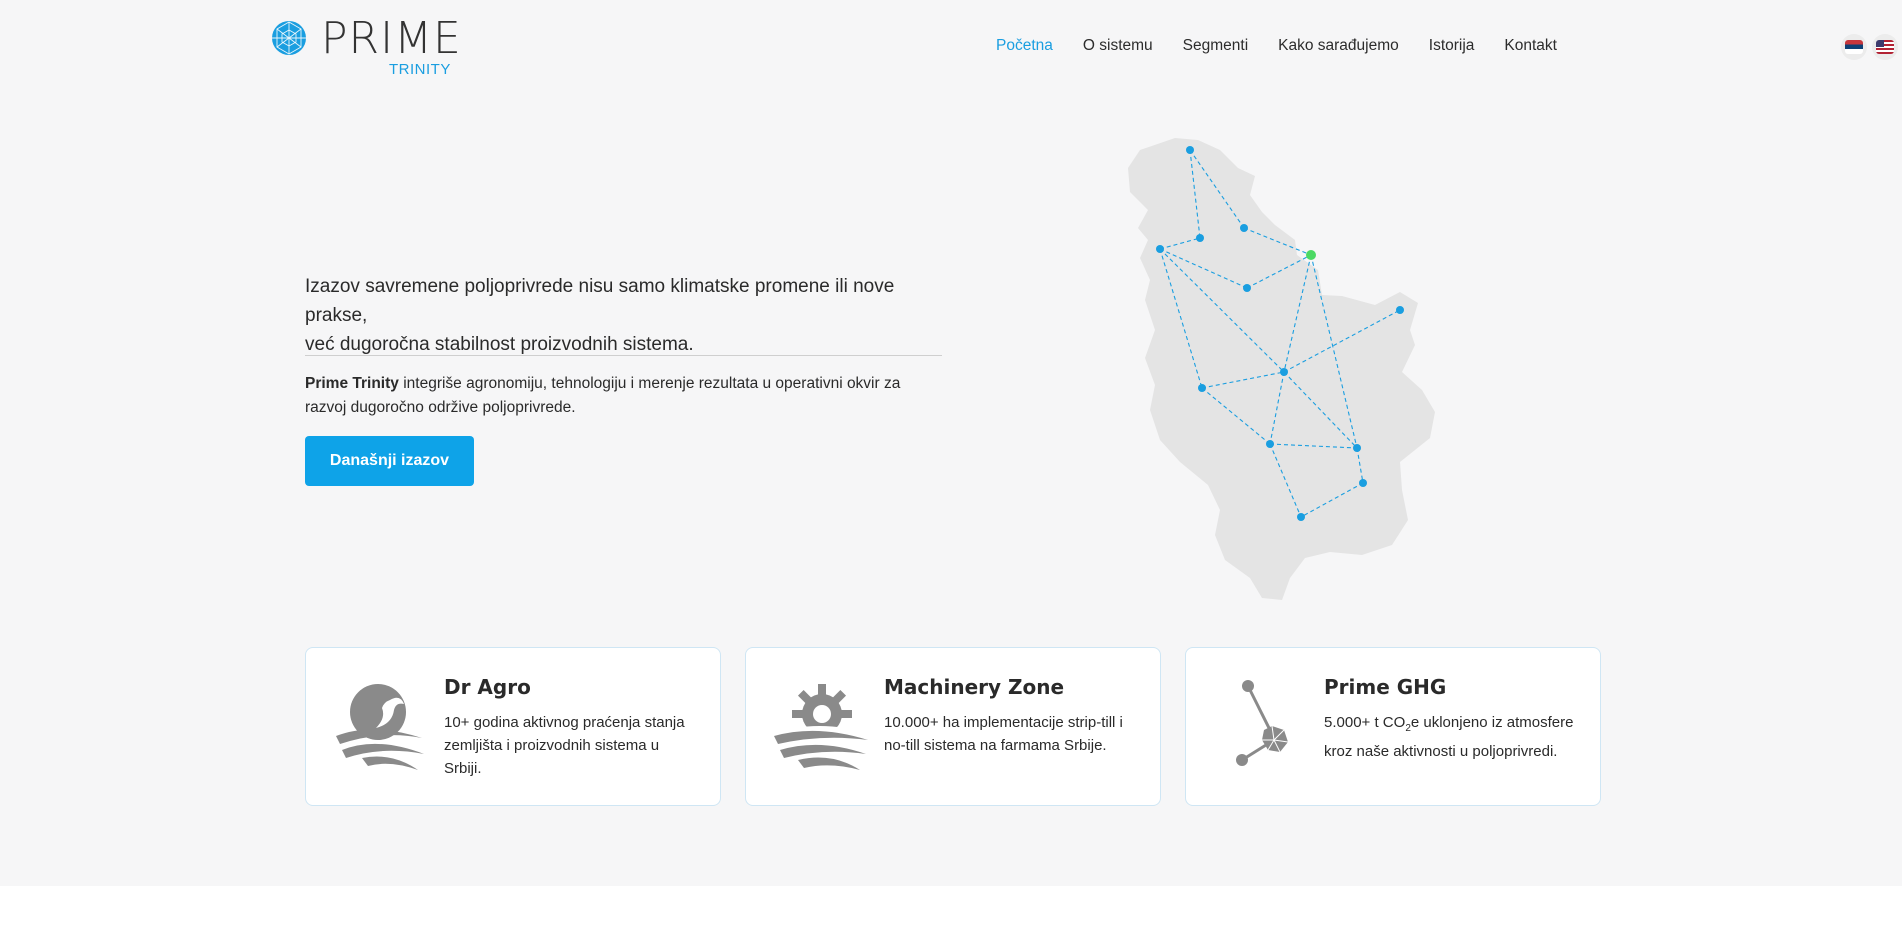  I want to click on gear-field-icon, so click(822, 727).